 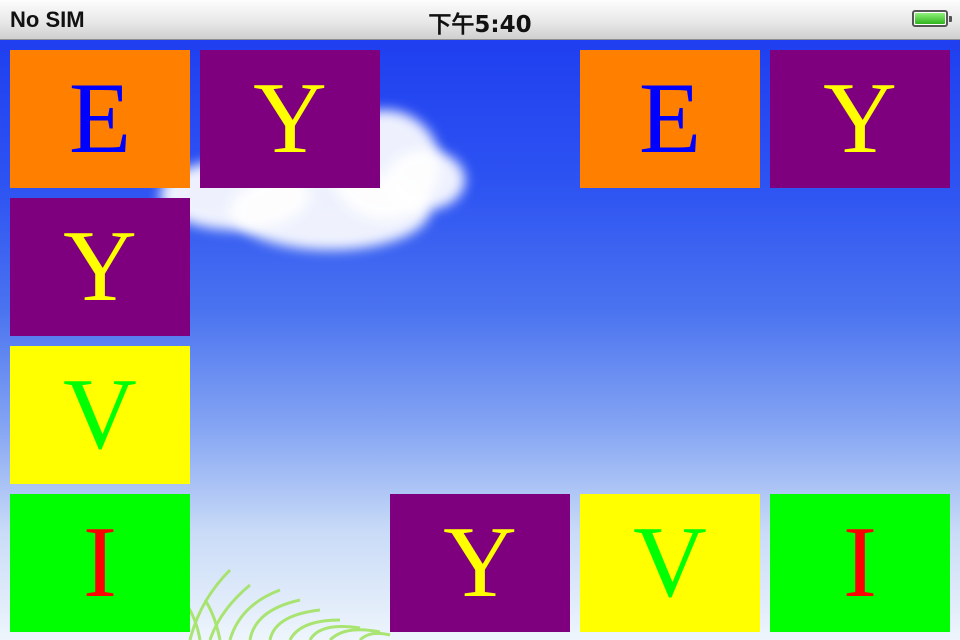 I want to click on status-time: 下午5:40, so click(x=480, y=25).